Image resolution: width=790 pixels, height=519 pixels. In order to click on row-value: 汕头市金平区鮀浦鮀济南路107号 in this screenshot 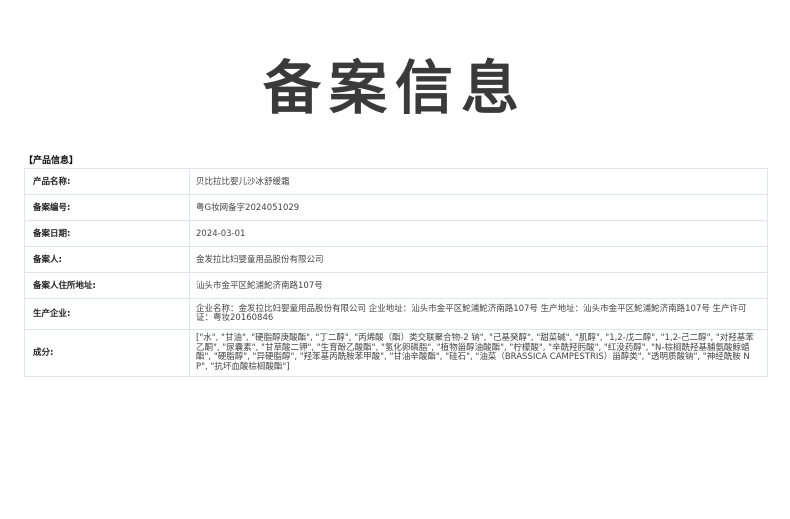, I will do `click(478, 285)`.